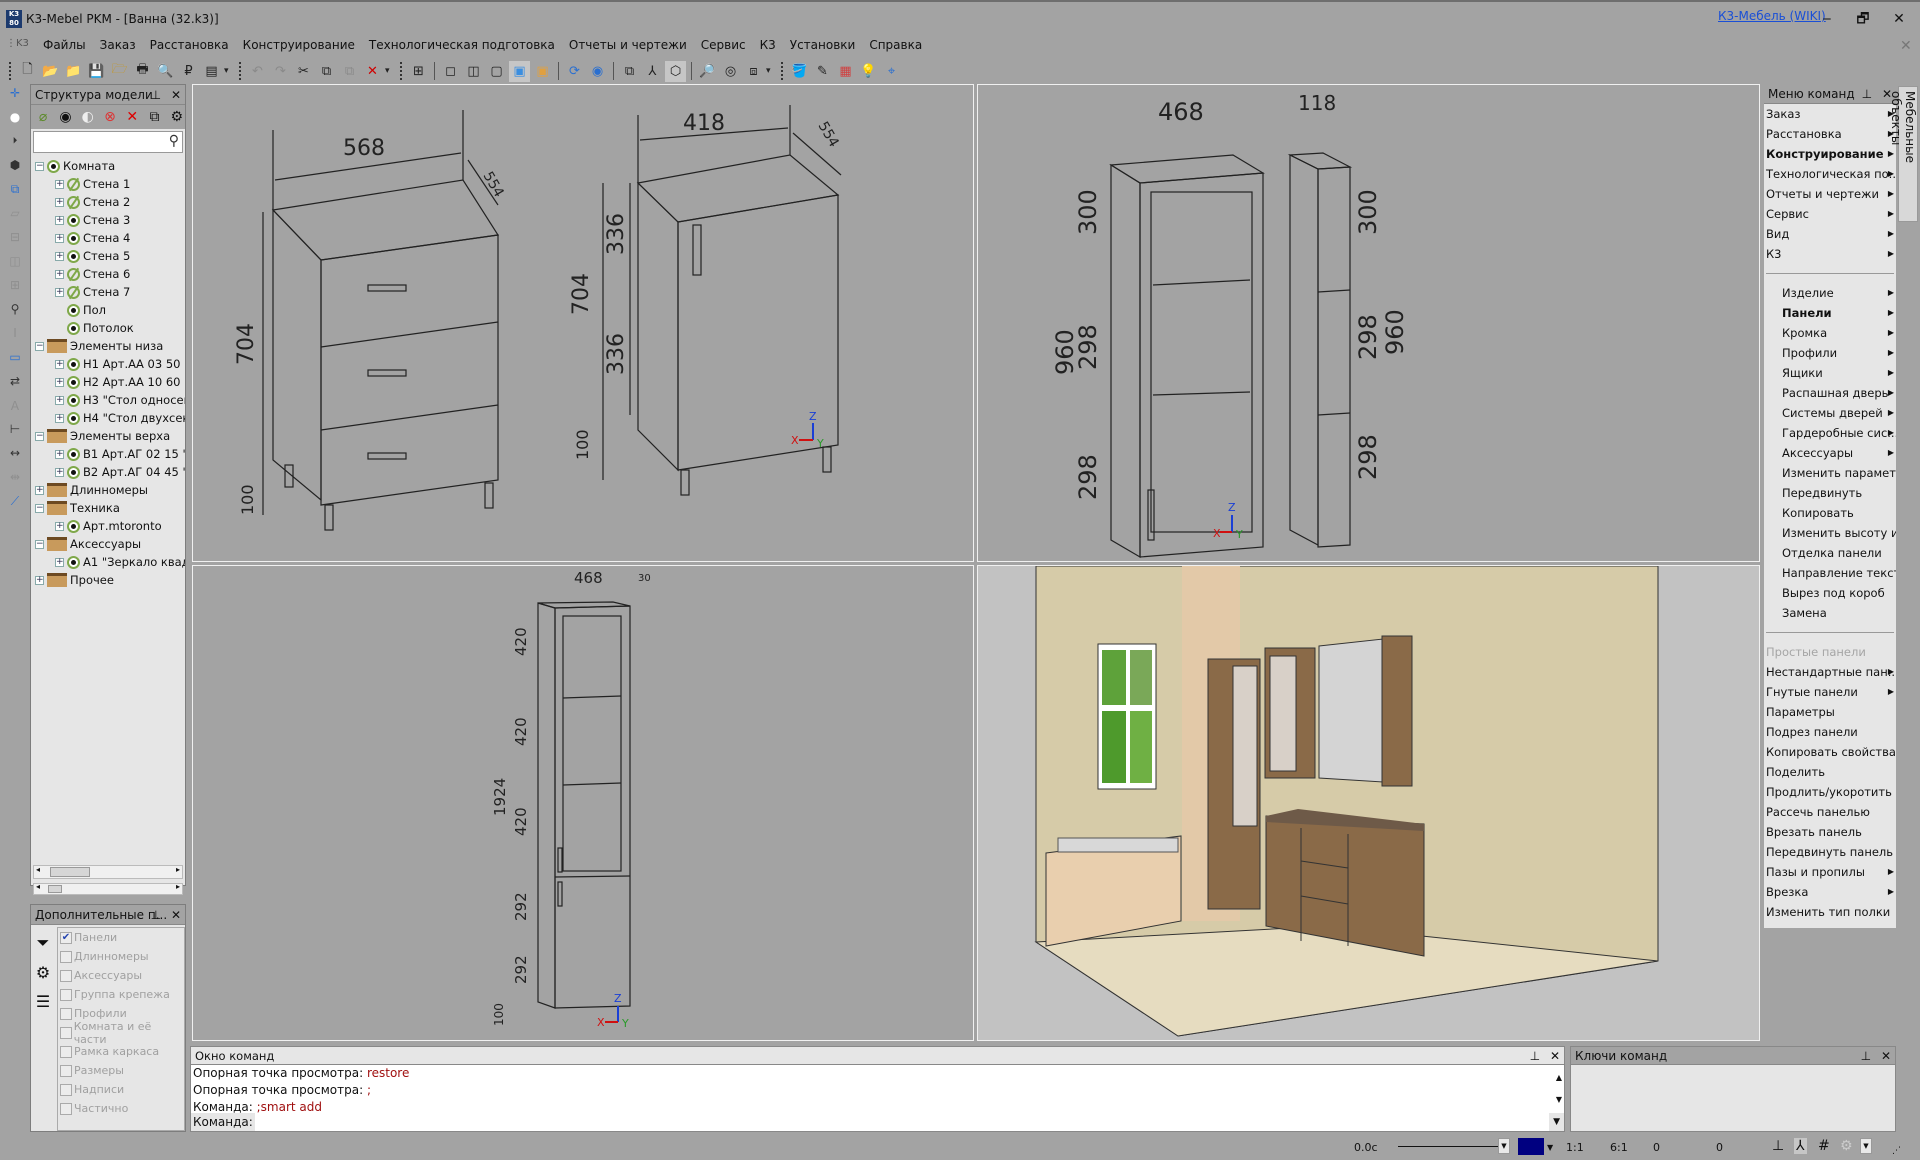 The image size is (1920, 1160). I want to click on command-menu-item: Вырез под короб, so click(1830, 593).